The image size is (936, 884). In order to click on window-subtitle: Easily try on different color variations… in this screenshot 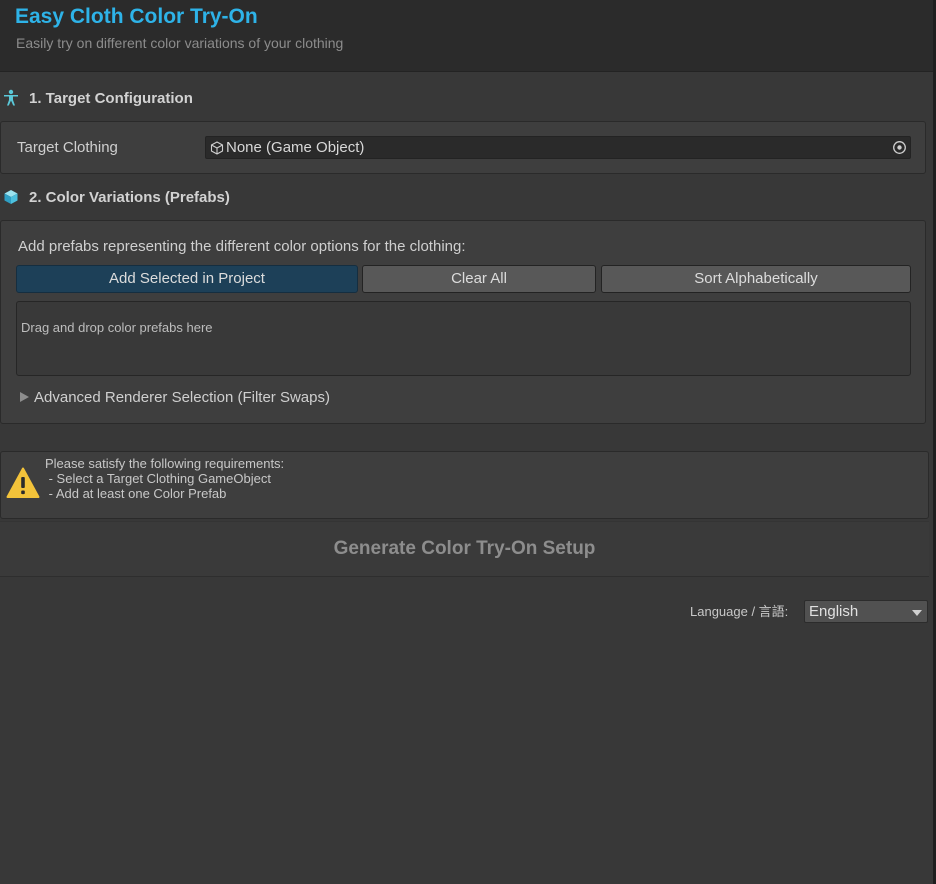, I will do `click(180, 43)`.